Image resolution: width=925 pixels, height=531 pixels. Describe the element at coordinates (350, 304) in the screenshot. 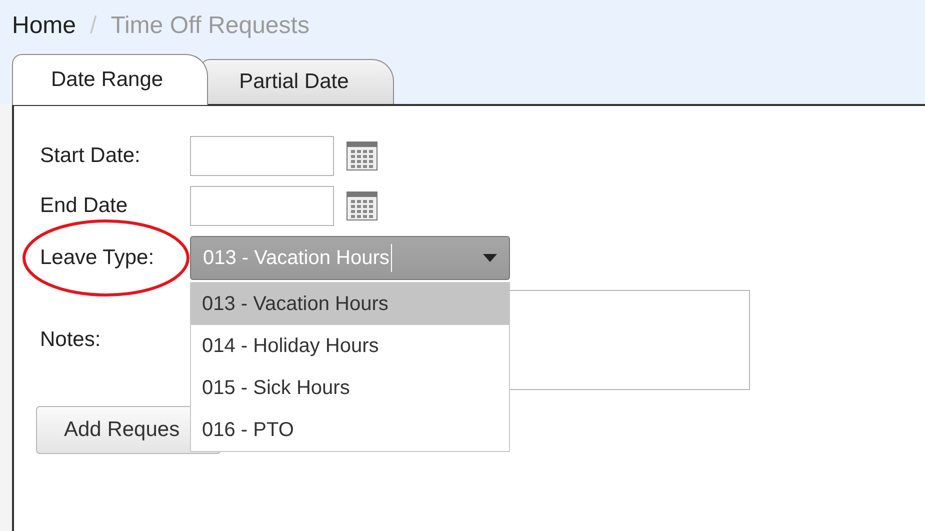

I see `dropdown-option: 013 - Vacation Hours` at that location.